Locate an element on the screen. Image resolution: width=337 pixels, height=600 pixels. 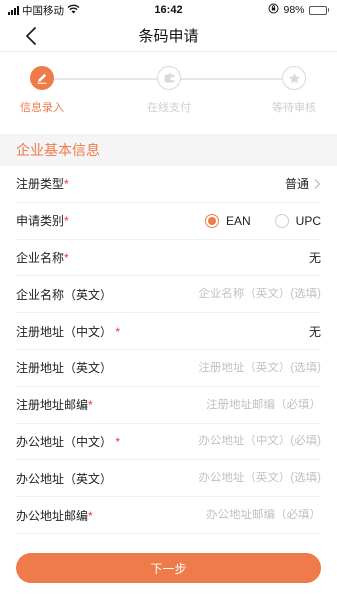
office-address-en-row: 办公地址（英文） is located at coordinates (168, 479).